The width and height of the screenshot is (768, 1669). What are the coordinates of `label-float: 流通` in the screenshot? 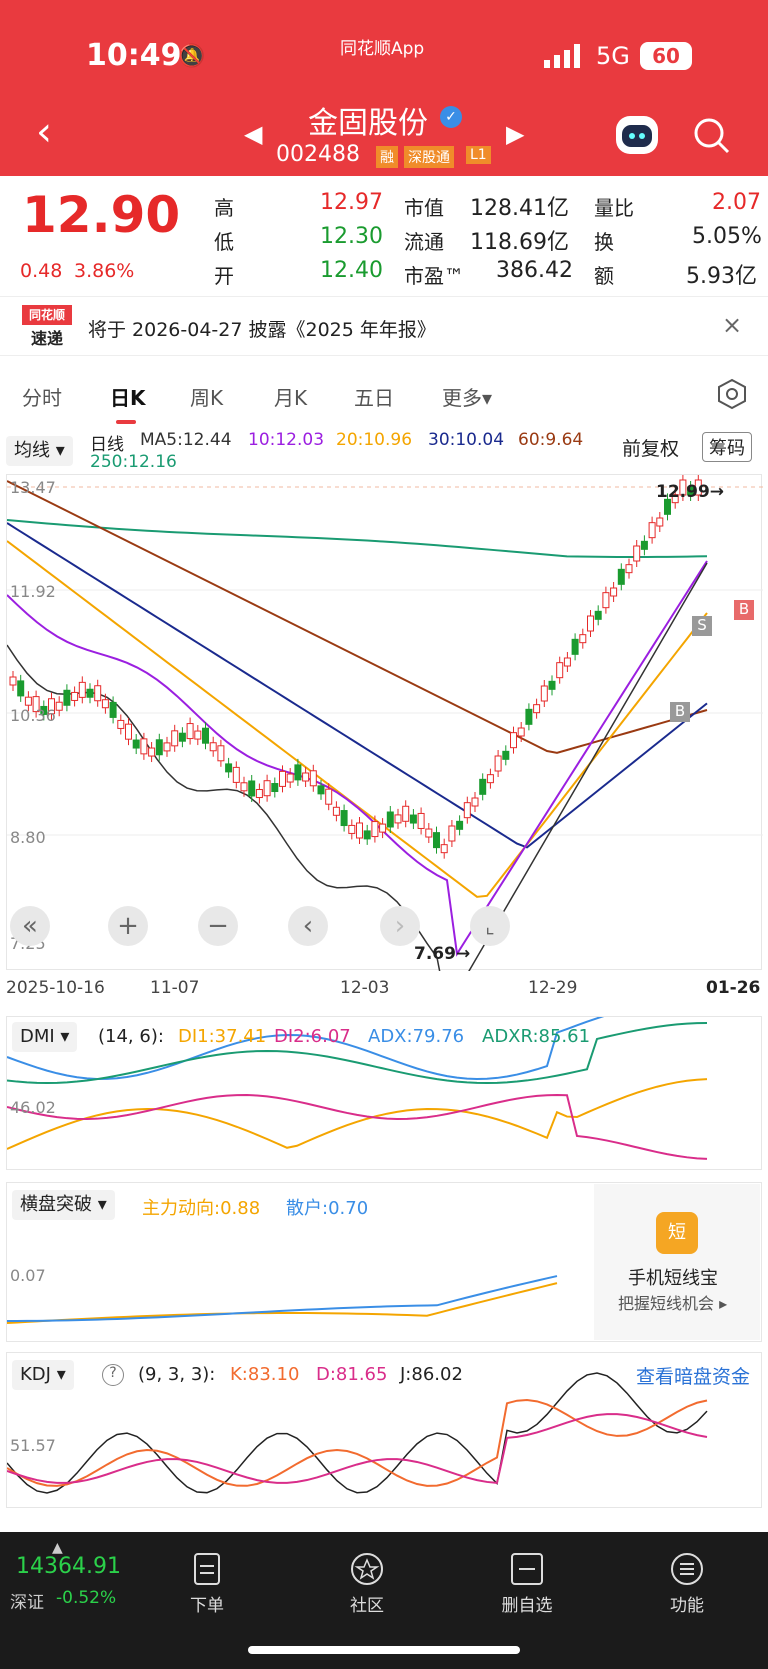 It's located at (424, 242).